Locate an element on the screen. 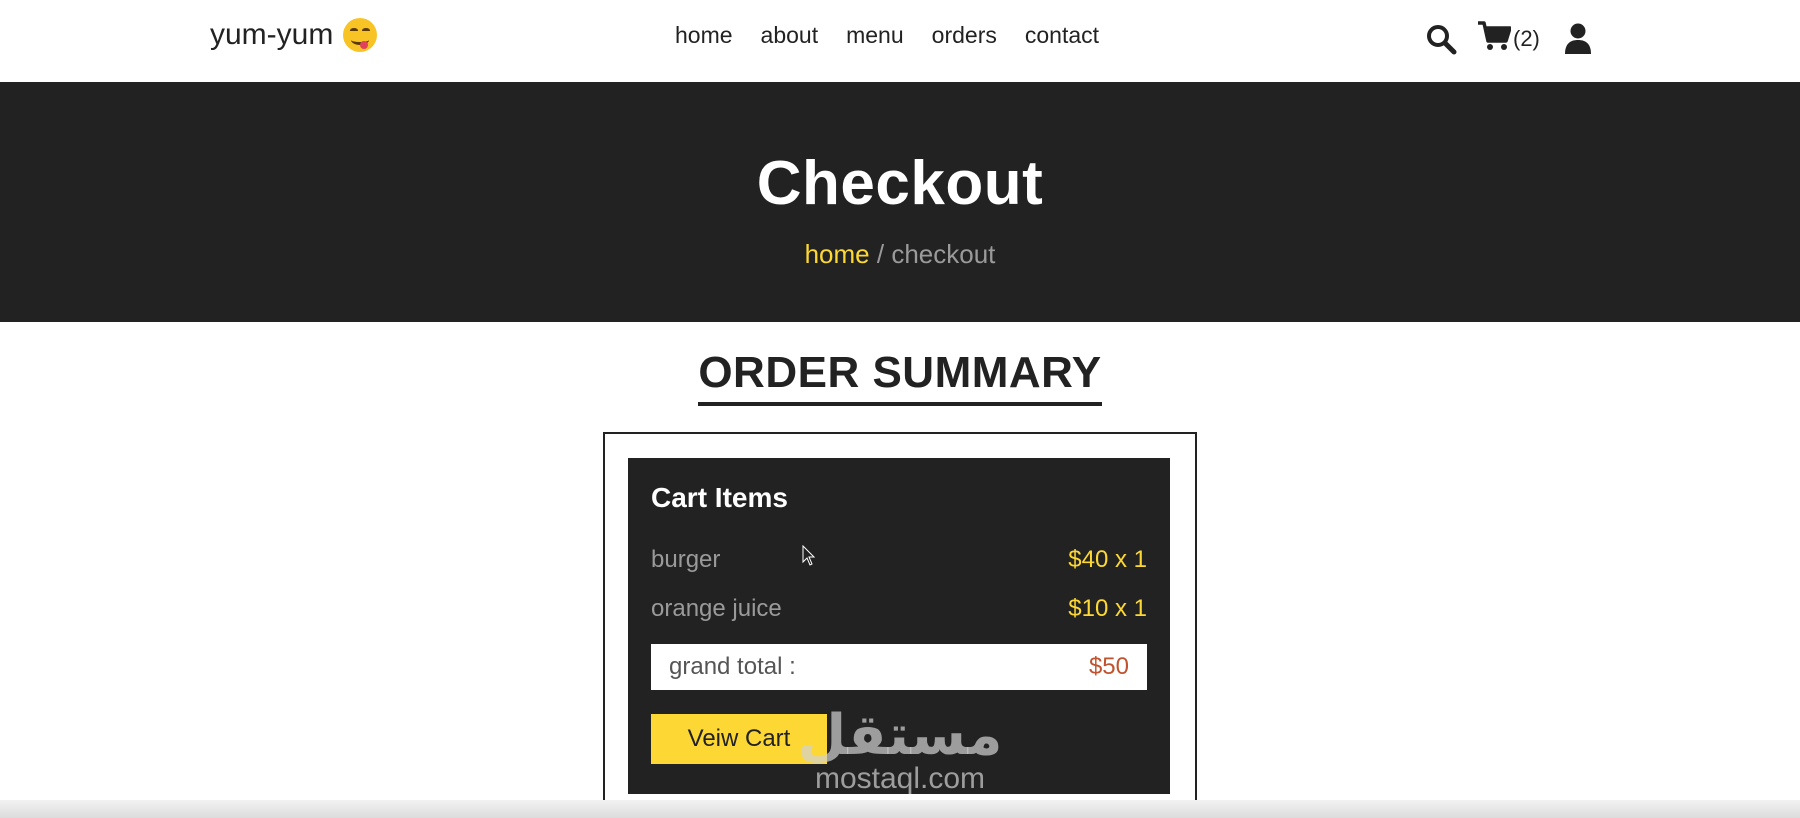 The image size is (1800, 818). cart-button: (2) is located at coordinates (1508, 38).